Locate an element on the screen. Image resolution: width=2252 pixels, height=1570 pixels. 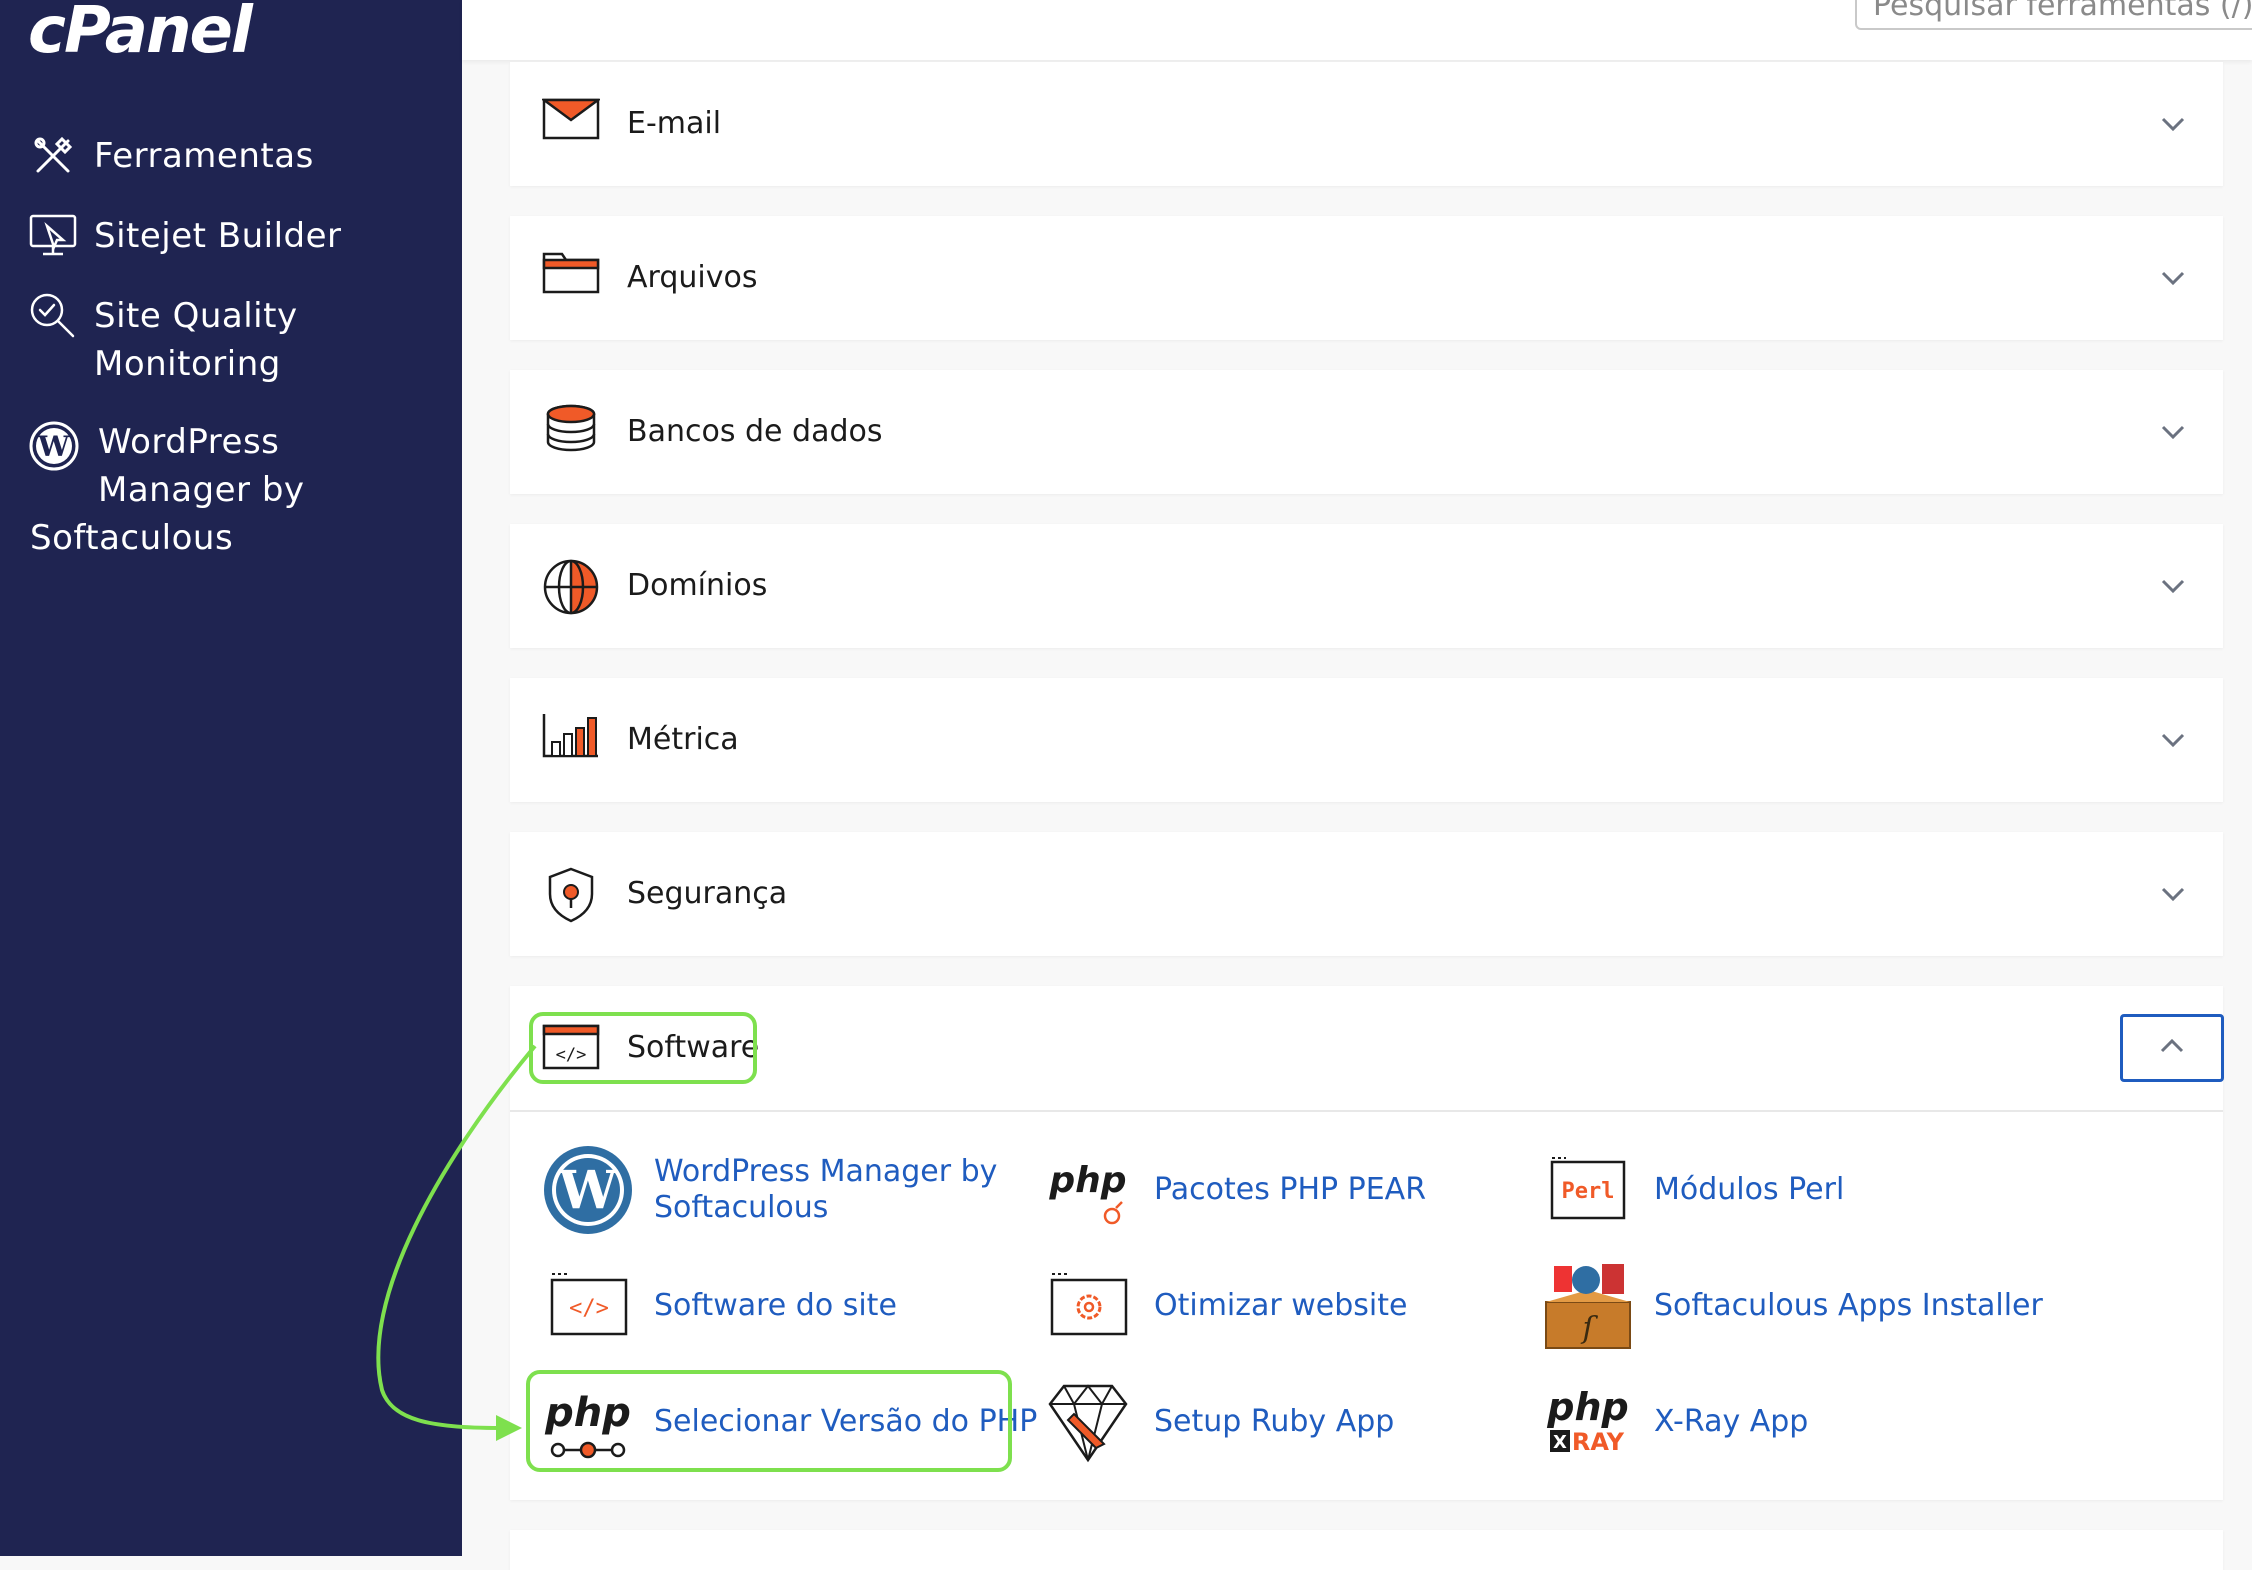
highlight-arrow is located at coordinates (456, 1242).